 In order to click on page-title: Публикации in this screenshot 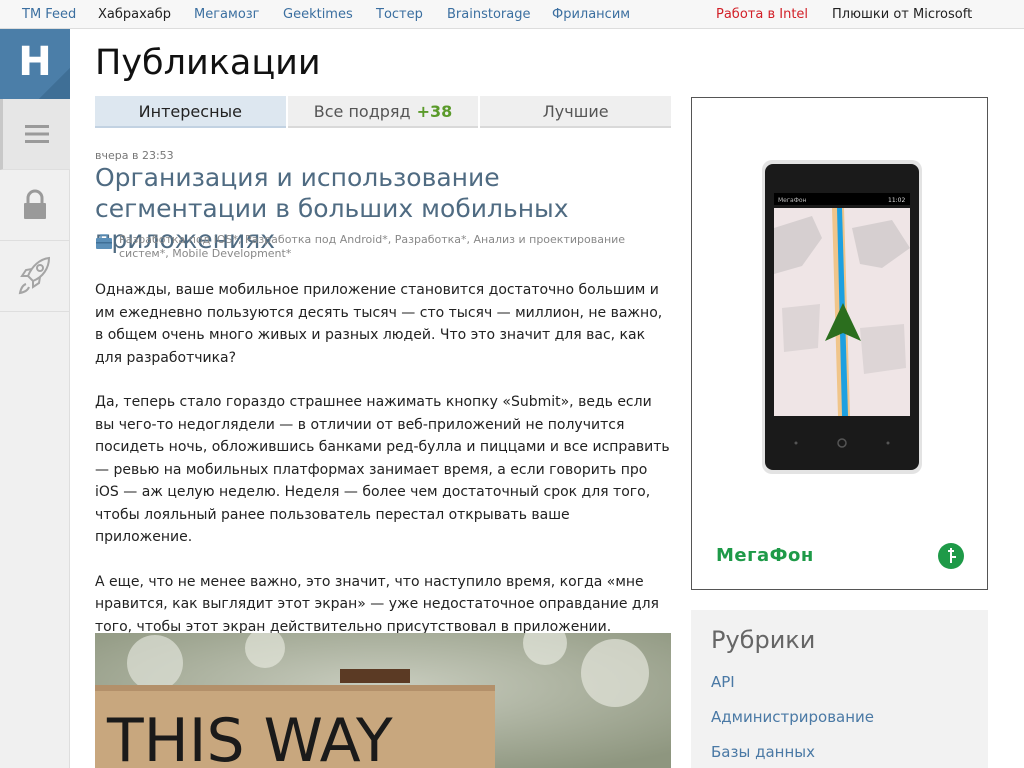, I will do `click(208, 63)`.